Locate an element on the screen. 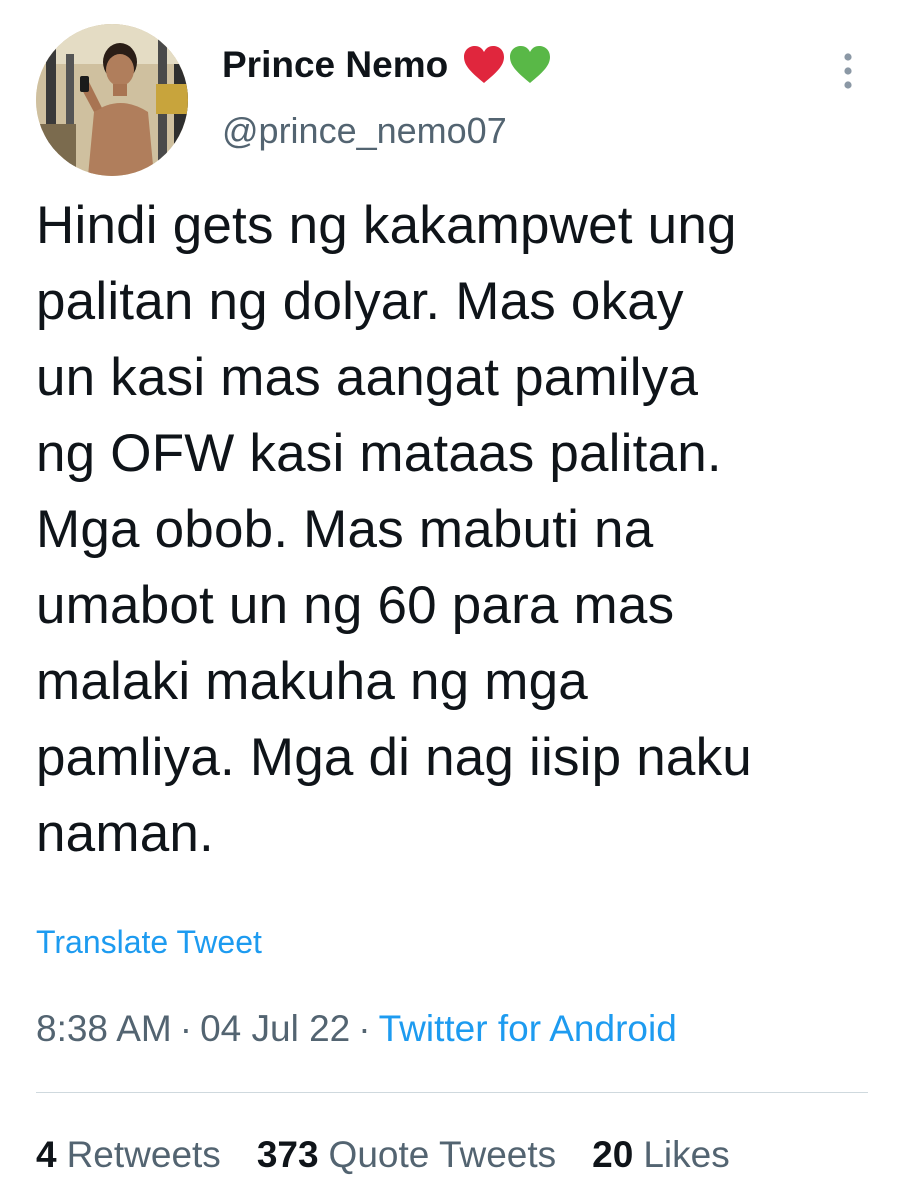 The width and height of the screenshot is (903, 1200). retweets-stat: 4 Retweets is located at coordinates (128, 1155).